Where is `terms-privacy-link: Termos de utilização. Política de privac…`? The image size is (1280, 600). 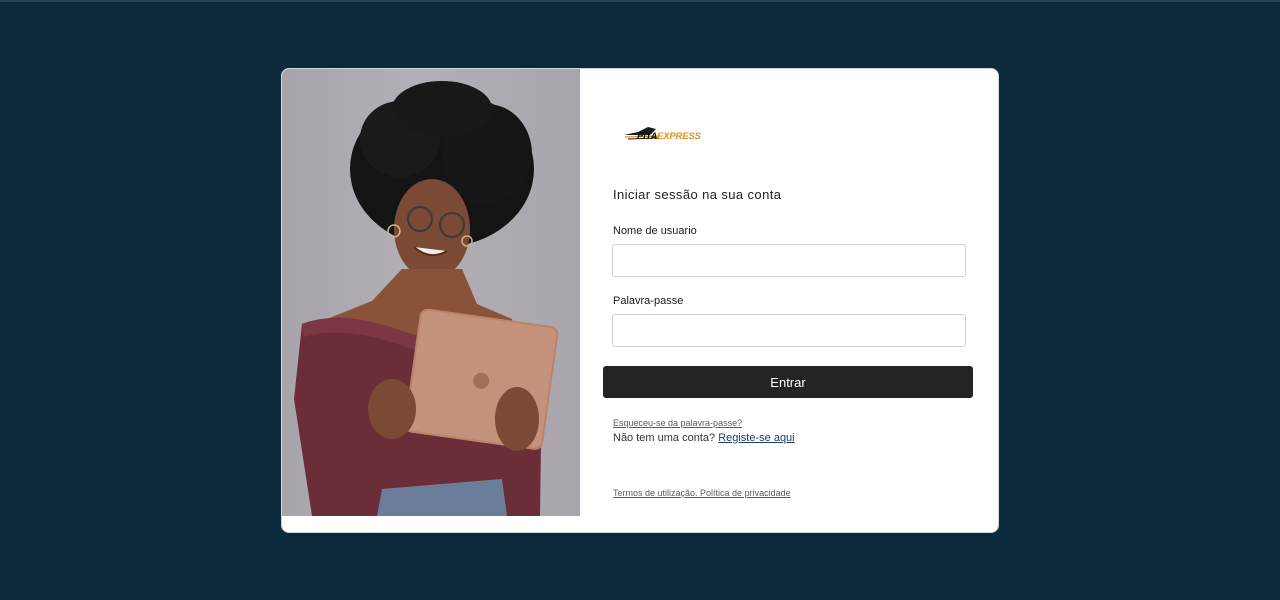 terms-privacy-link: Termos de utilização. Política de privac… is located at coordinates (702, 493).